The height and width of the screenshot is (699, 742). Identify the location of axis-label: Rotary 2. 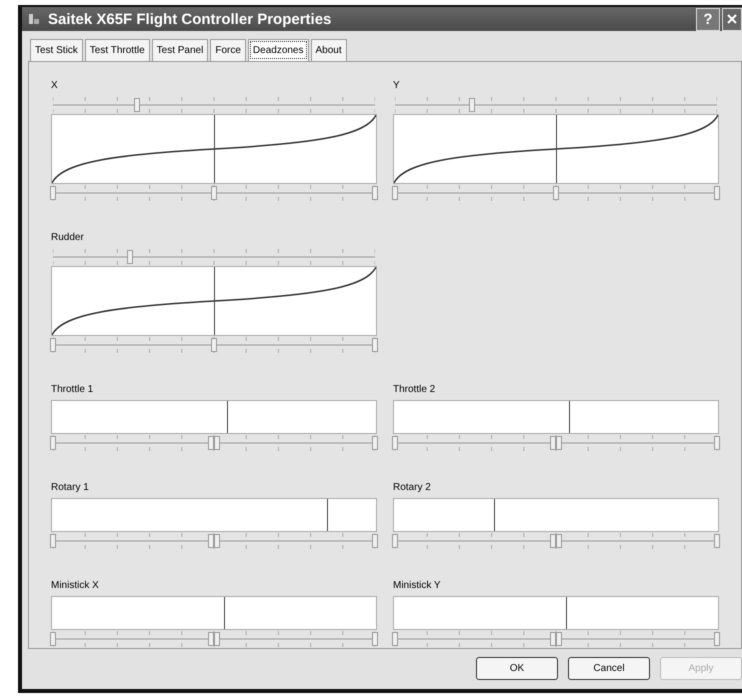
(412, 488).